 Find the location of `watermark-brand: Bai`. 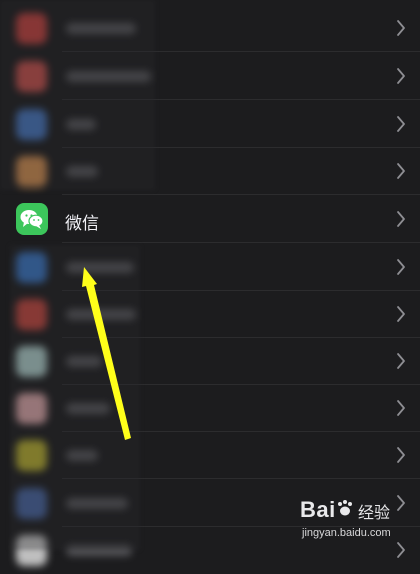

watermark-brand: Bai is located at coordinates (327, 510).